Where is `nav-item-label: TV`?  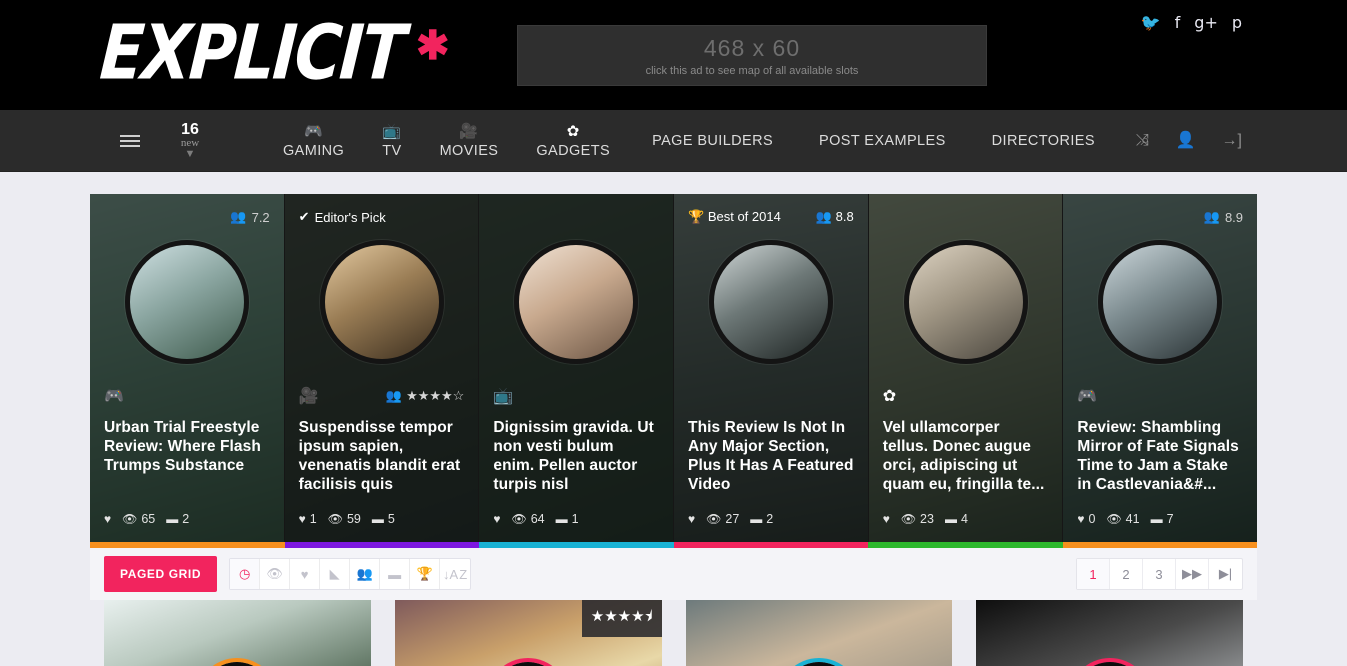
nav-item-label: TV is located at coordinates (392, 150).